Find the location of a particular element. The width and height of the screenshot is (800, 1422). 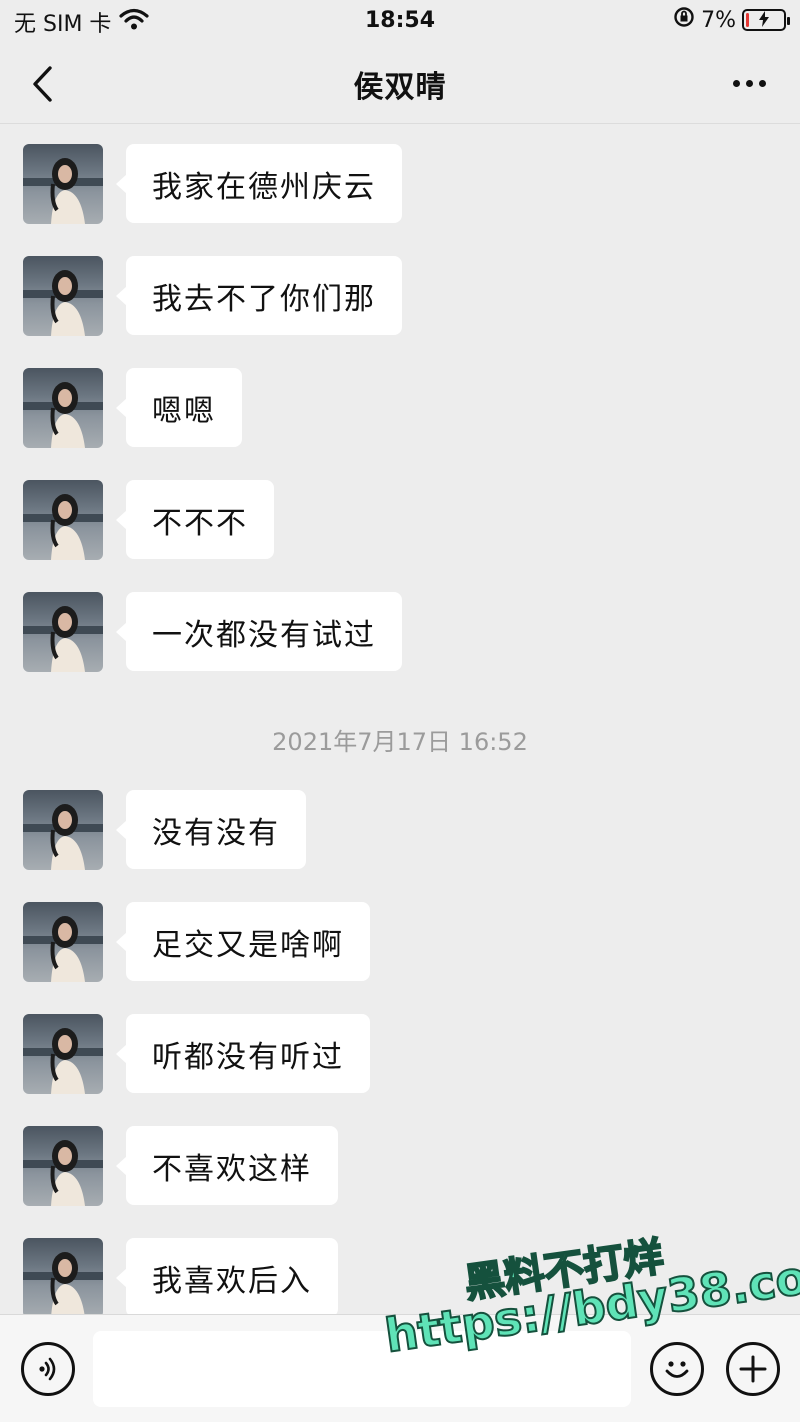

message-row: 一次都没有试过 is located at coordinates (373, 632).